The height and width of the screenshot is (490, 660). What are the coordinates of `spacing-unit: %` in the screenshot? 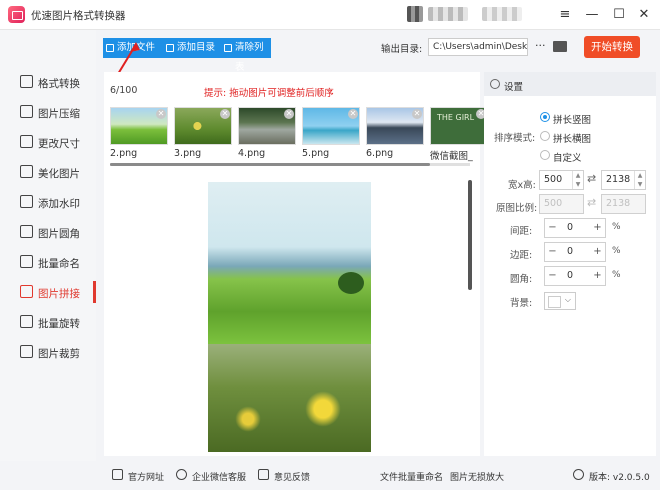 It's located at (616, 227).